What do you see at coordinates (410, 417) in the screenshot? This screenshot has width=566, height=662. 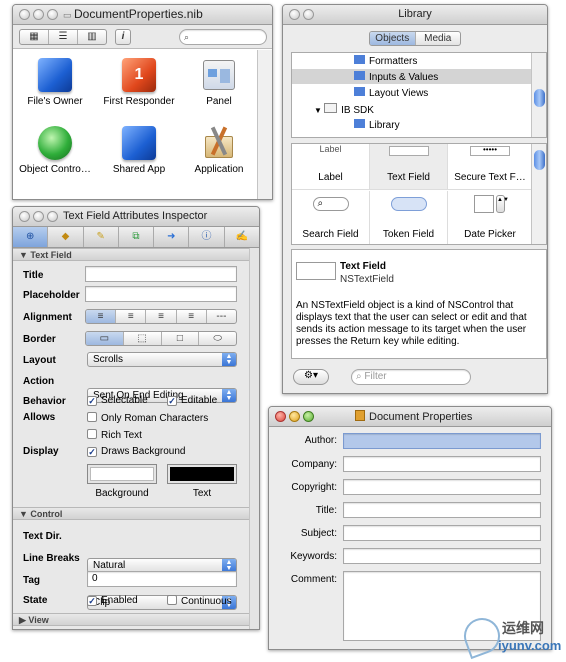 I see `docprops-titlebar: Document Properties` at bounding box center [410, 417].